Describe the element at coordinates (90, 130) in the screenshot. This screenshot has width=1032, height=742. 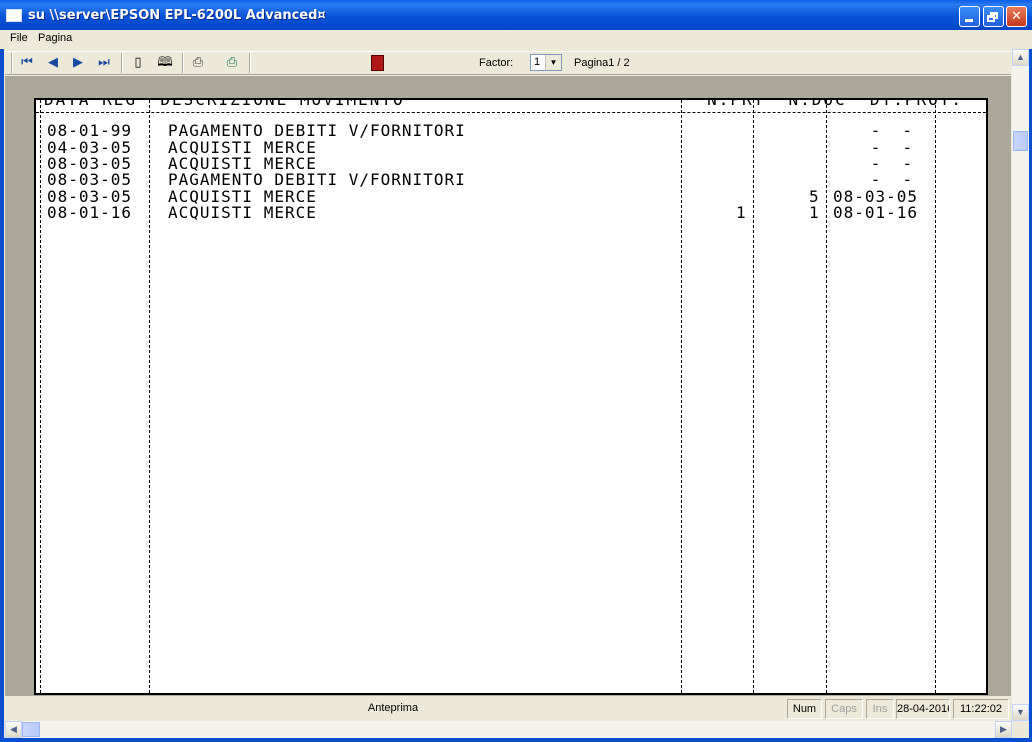
I see `row-date: 08-01-99` at that location.